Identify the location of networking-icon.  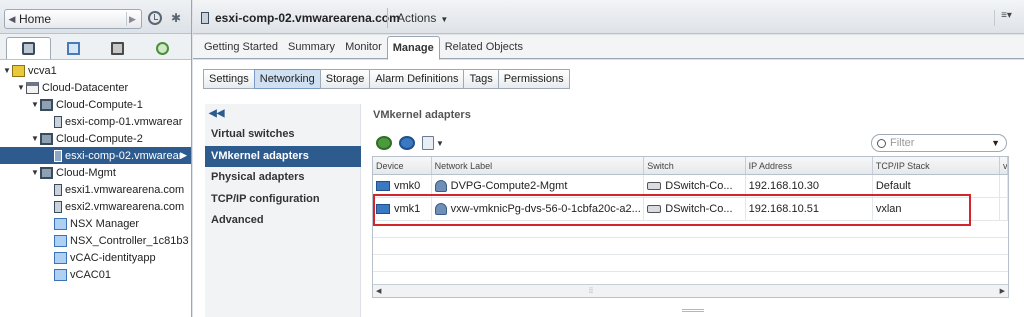
(163, 48).